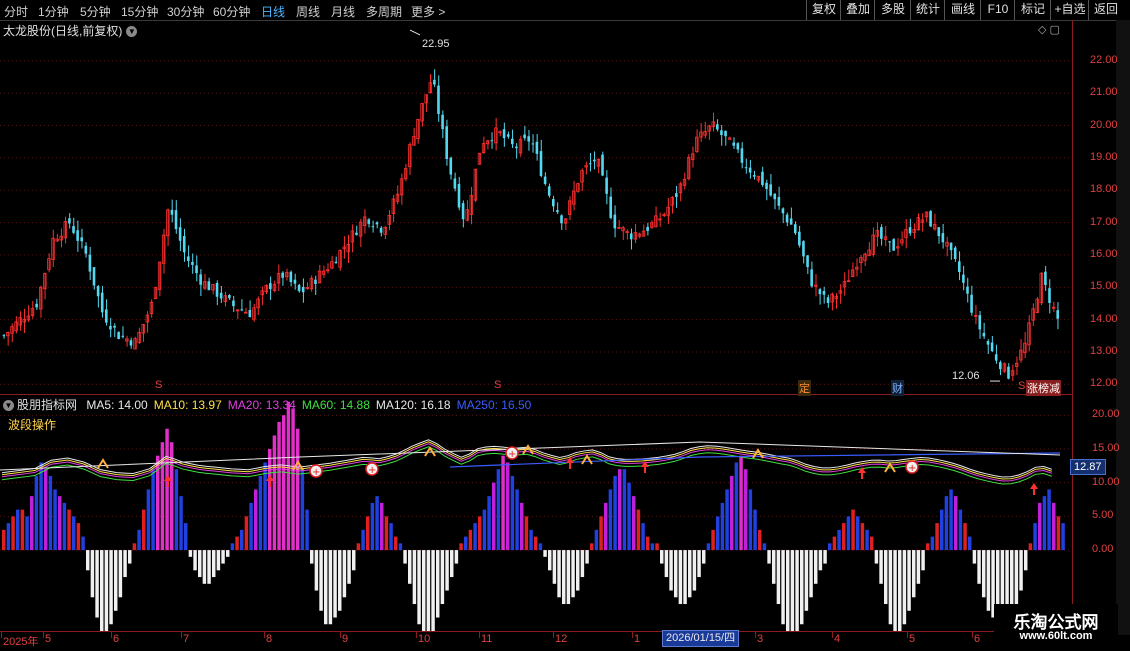  What do you see at coordinates (384, 11) in the screenshot?
I see `tab-timeframe-multi: 多周期` at bounding box center [384, 11].